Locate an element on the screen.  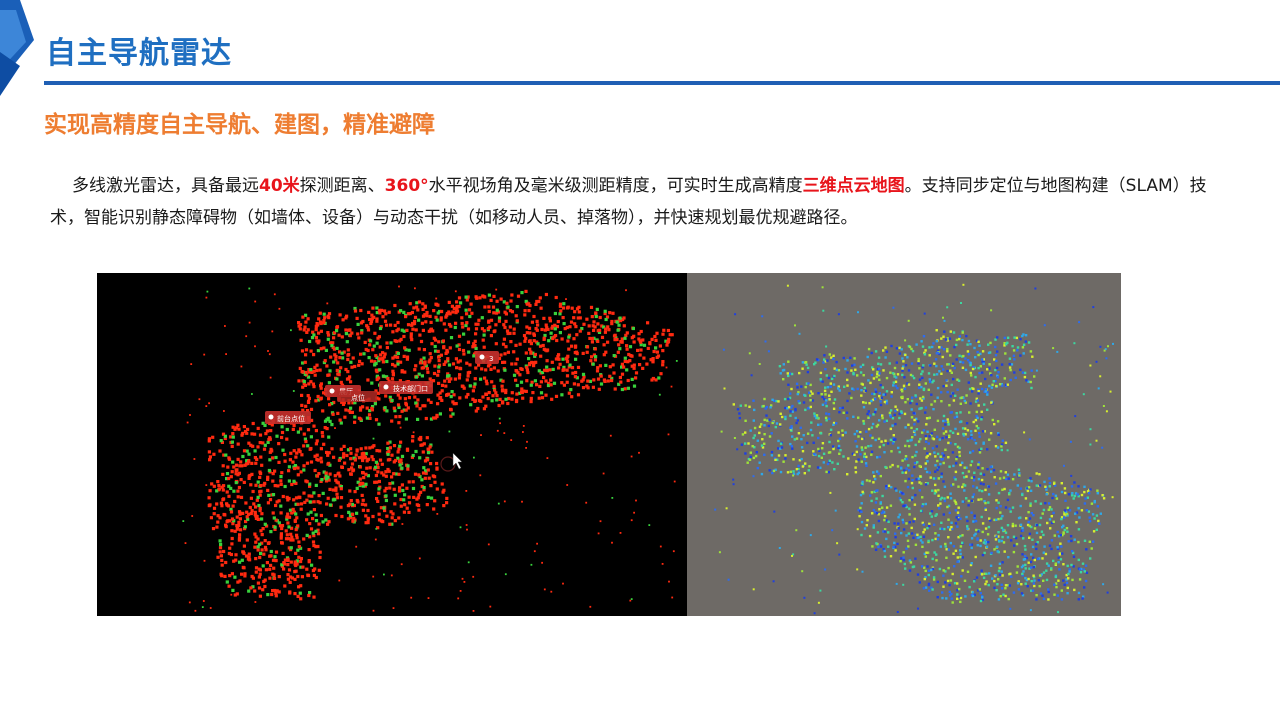
desc-seg-2: 探测距离、 is located at coordinates (342, 186).